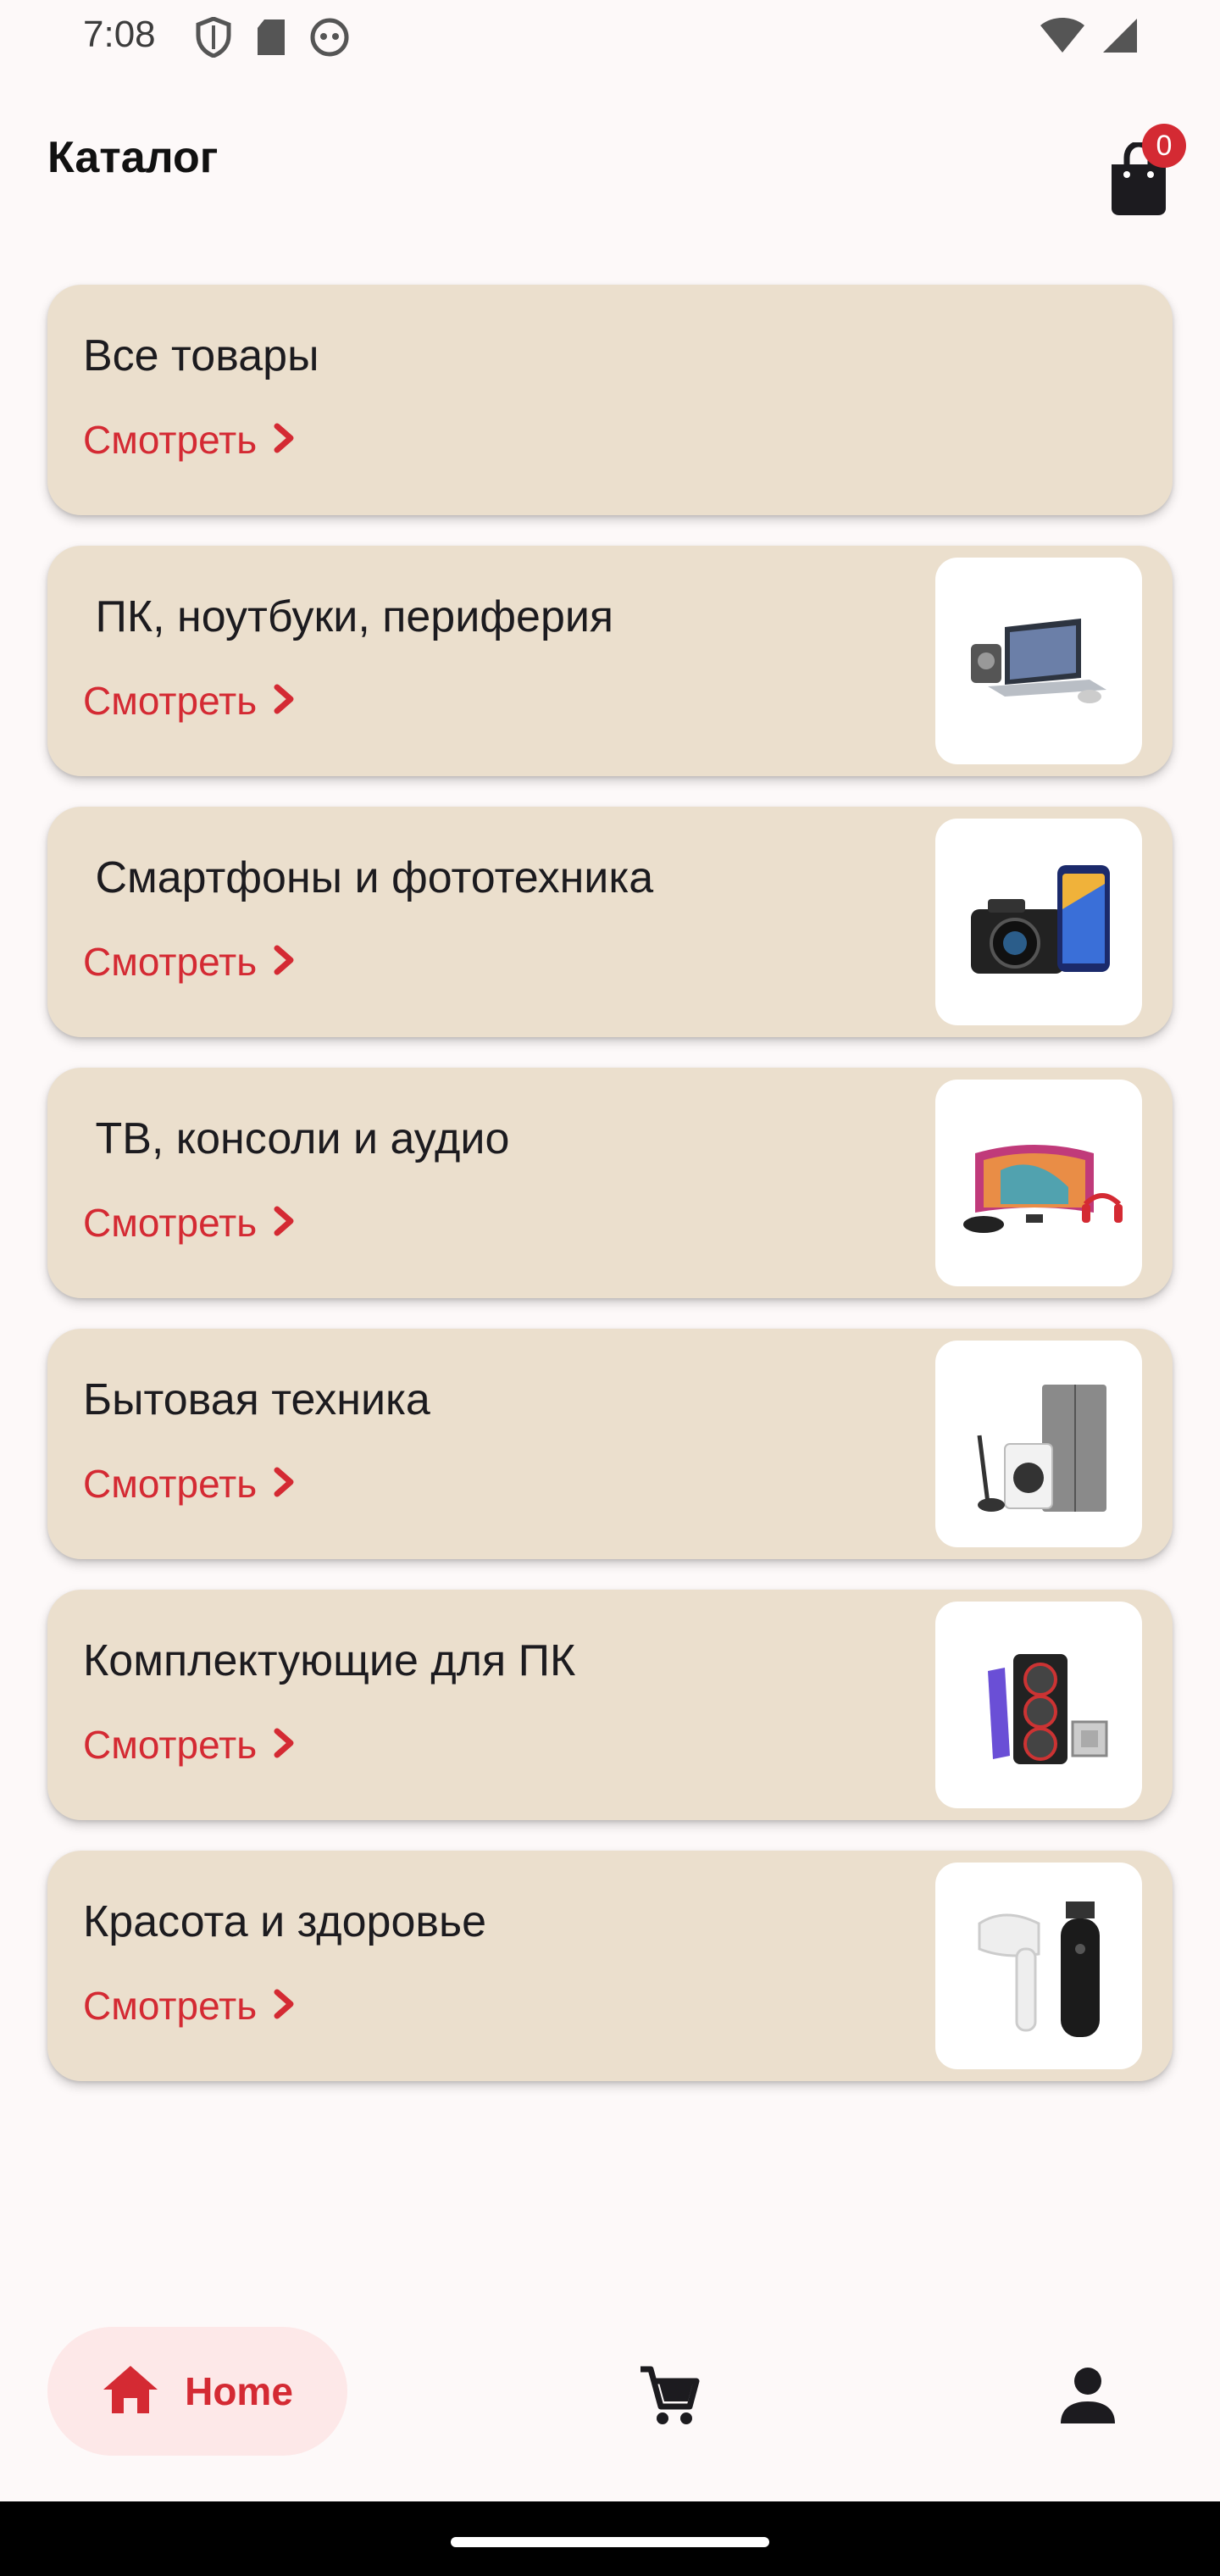 Image resolution: width=1220 pixels, height=2576 pixels. What do you see at coordinates (119, 34) in the screenshot?
I see `status-time: 7:08` at bounding box center [119, 34].